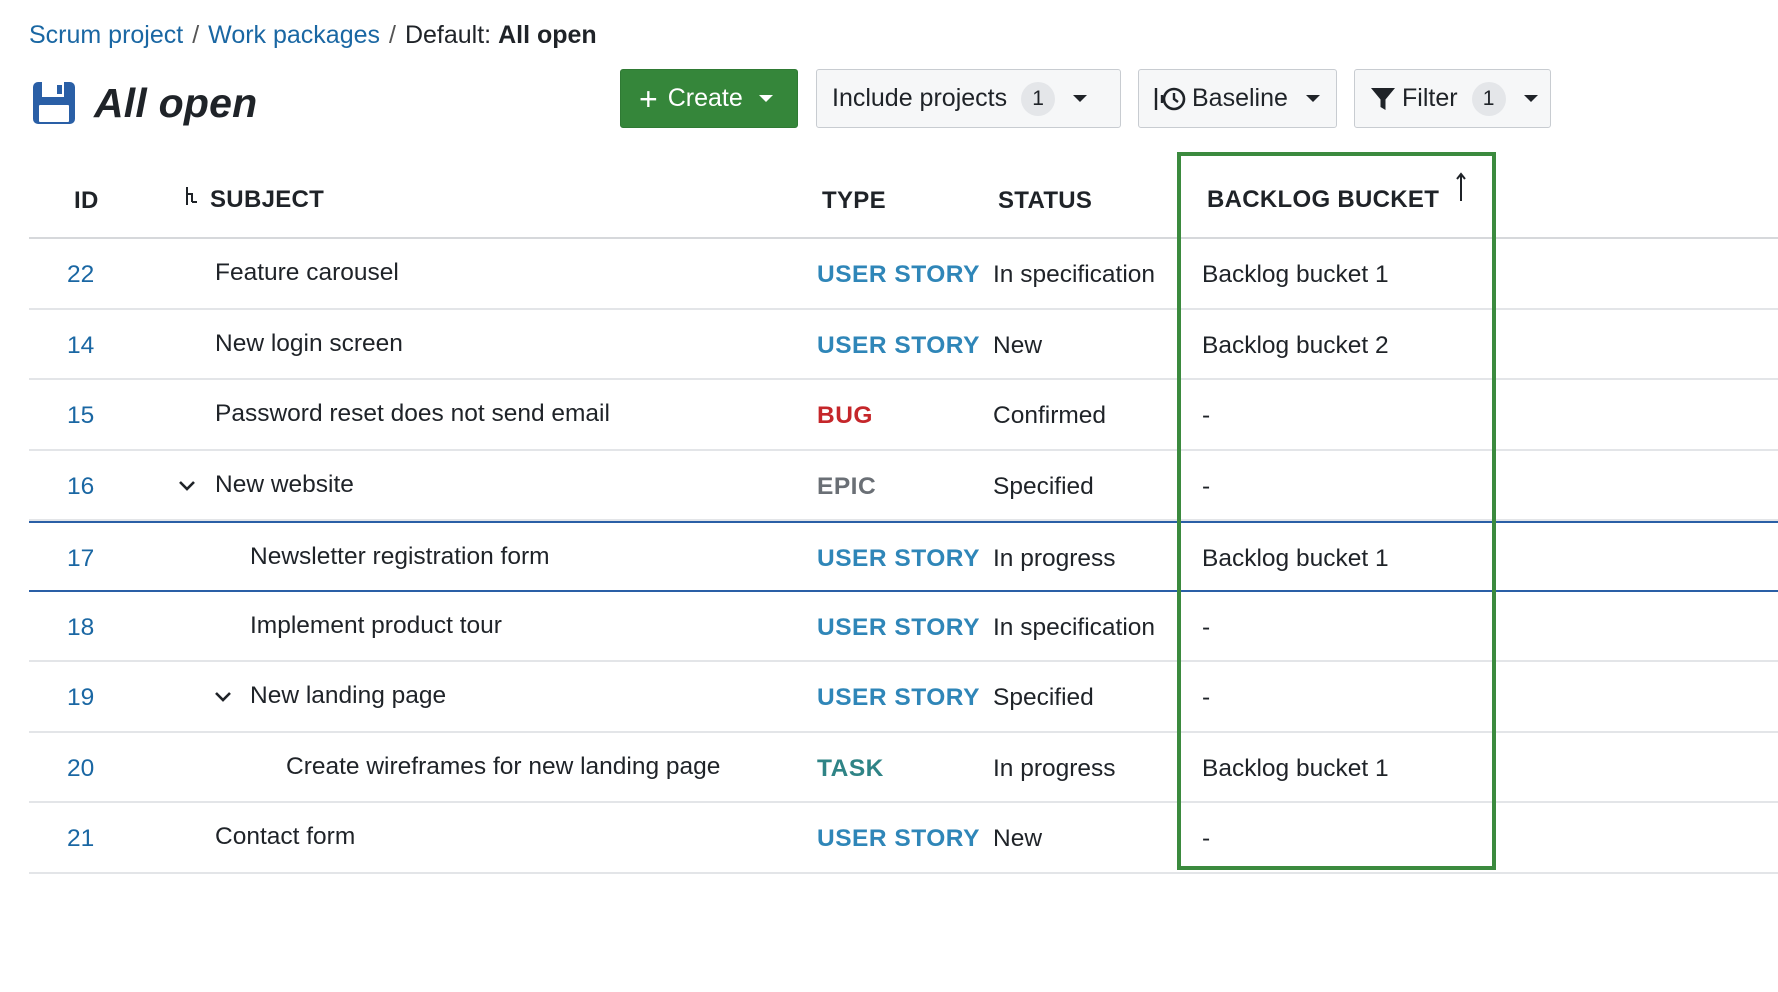  What do you see at coordinates (1049, 414) in the screenshot?
I see `work-package-status: Confirmed` at bounding box center [1049, 414].